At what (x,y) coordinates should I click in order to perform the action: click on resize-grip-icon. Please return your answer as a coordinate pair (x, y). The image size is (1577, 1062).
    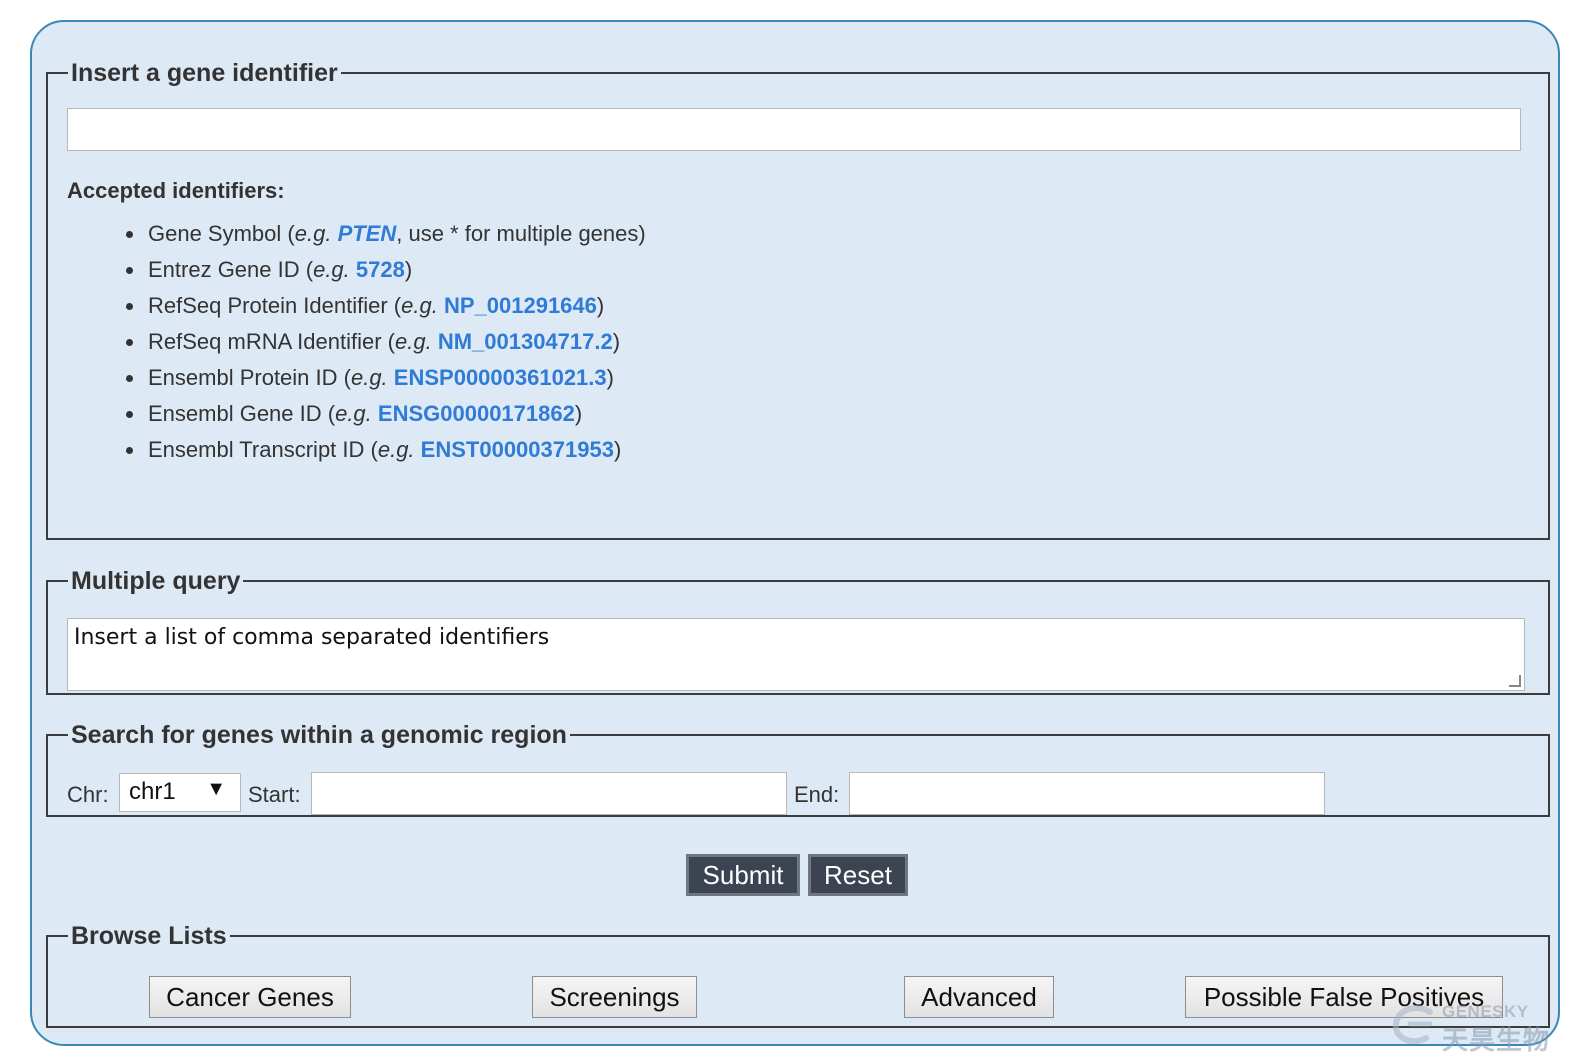
    Looking at the image, I should click on (1515, 681).